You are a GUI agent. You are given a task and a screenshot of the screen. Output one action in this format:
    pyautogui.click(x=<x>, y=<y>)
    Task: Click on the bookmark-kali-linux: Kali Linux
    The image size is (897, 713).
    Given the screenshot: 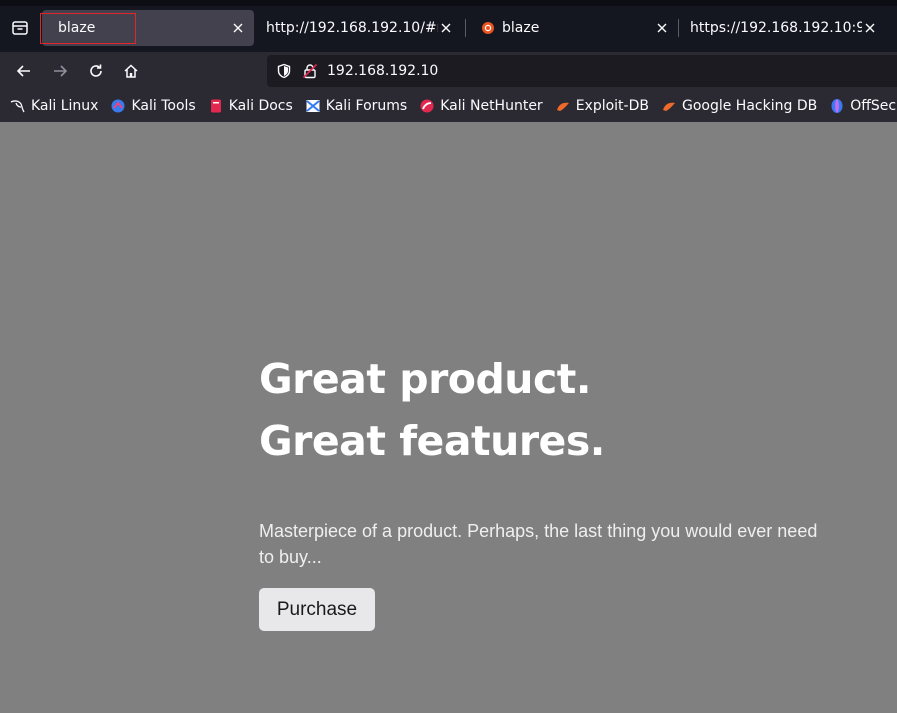 What is the action you would take?
    pyautogui.click(x=54, y=106)
    